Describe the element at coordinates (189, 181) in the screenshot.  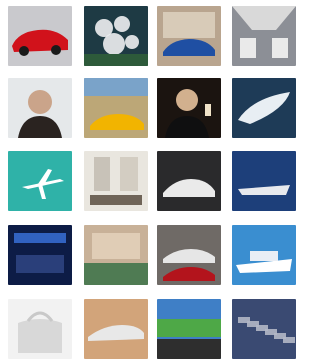
I see `gallery-image-white-supercar-night` at that location.